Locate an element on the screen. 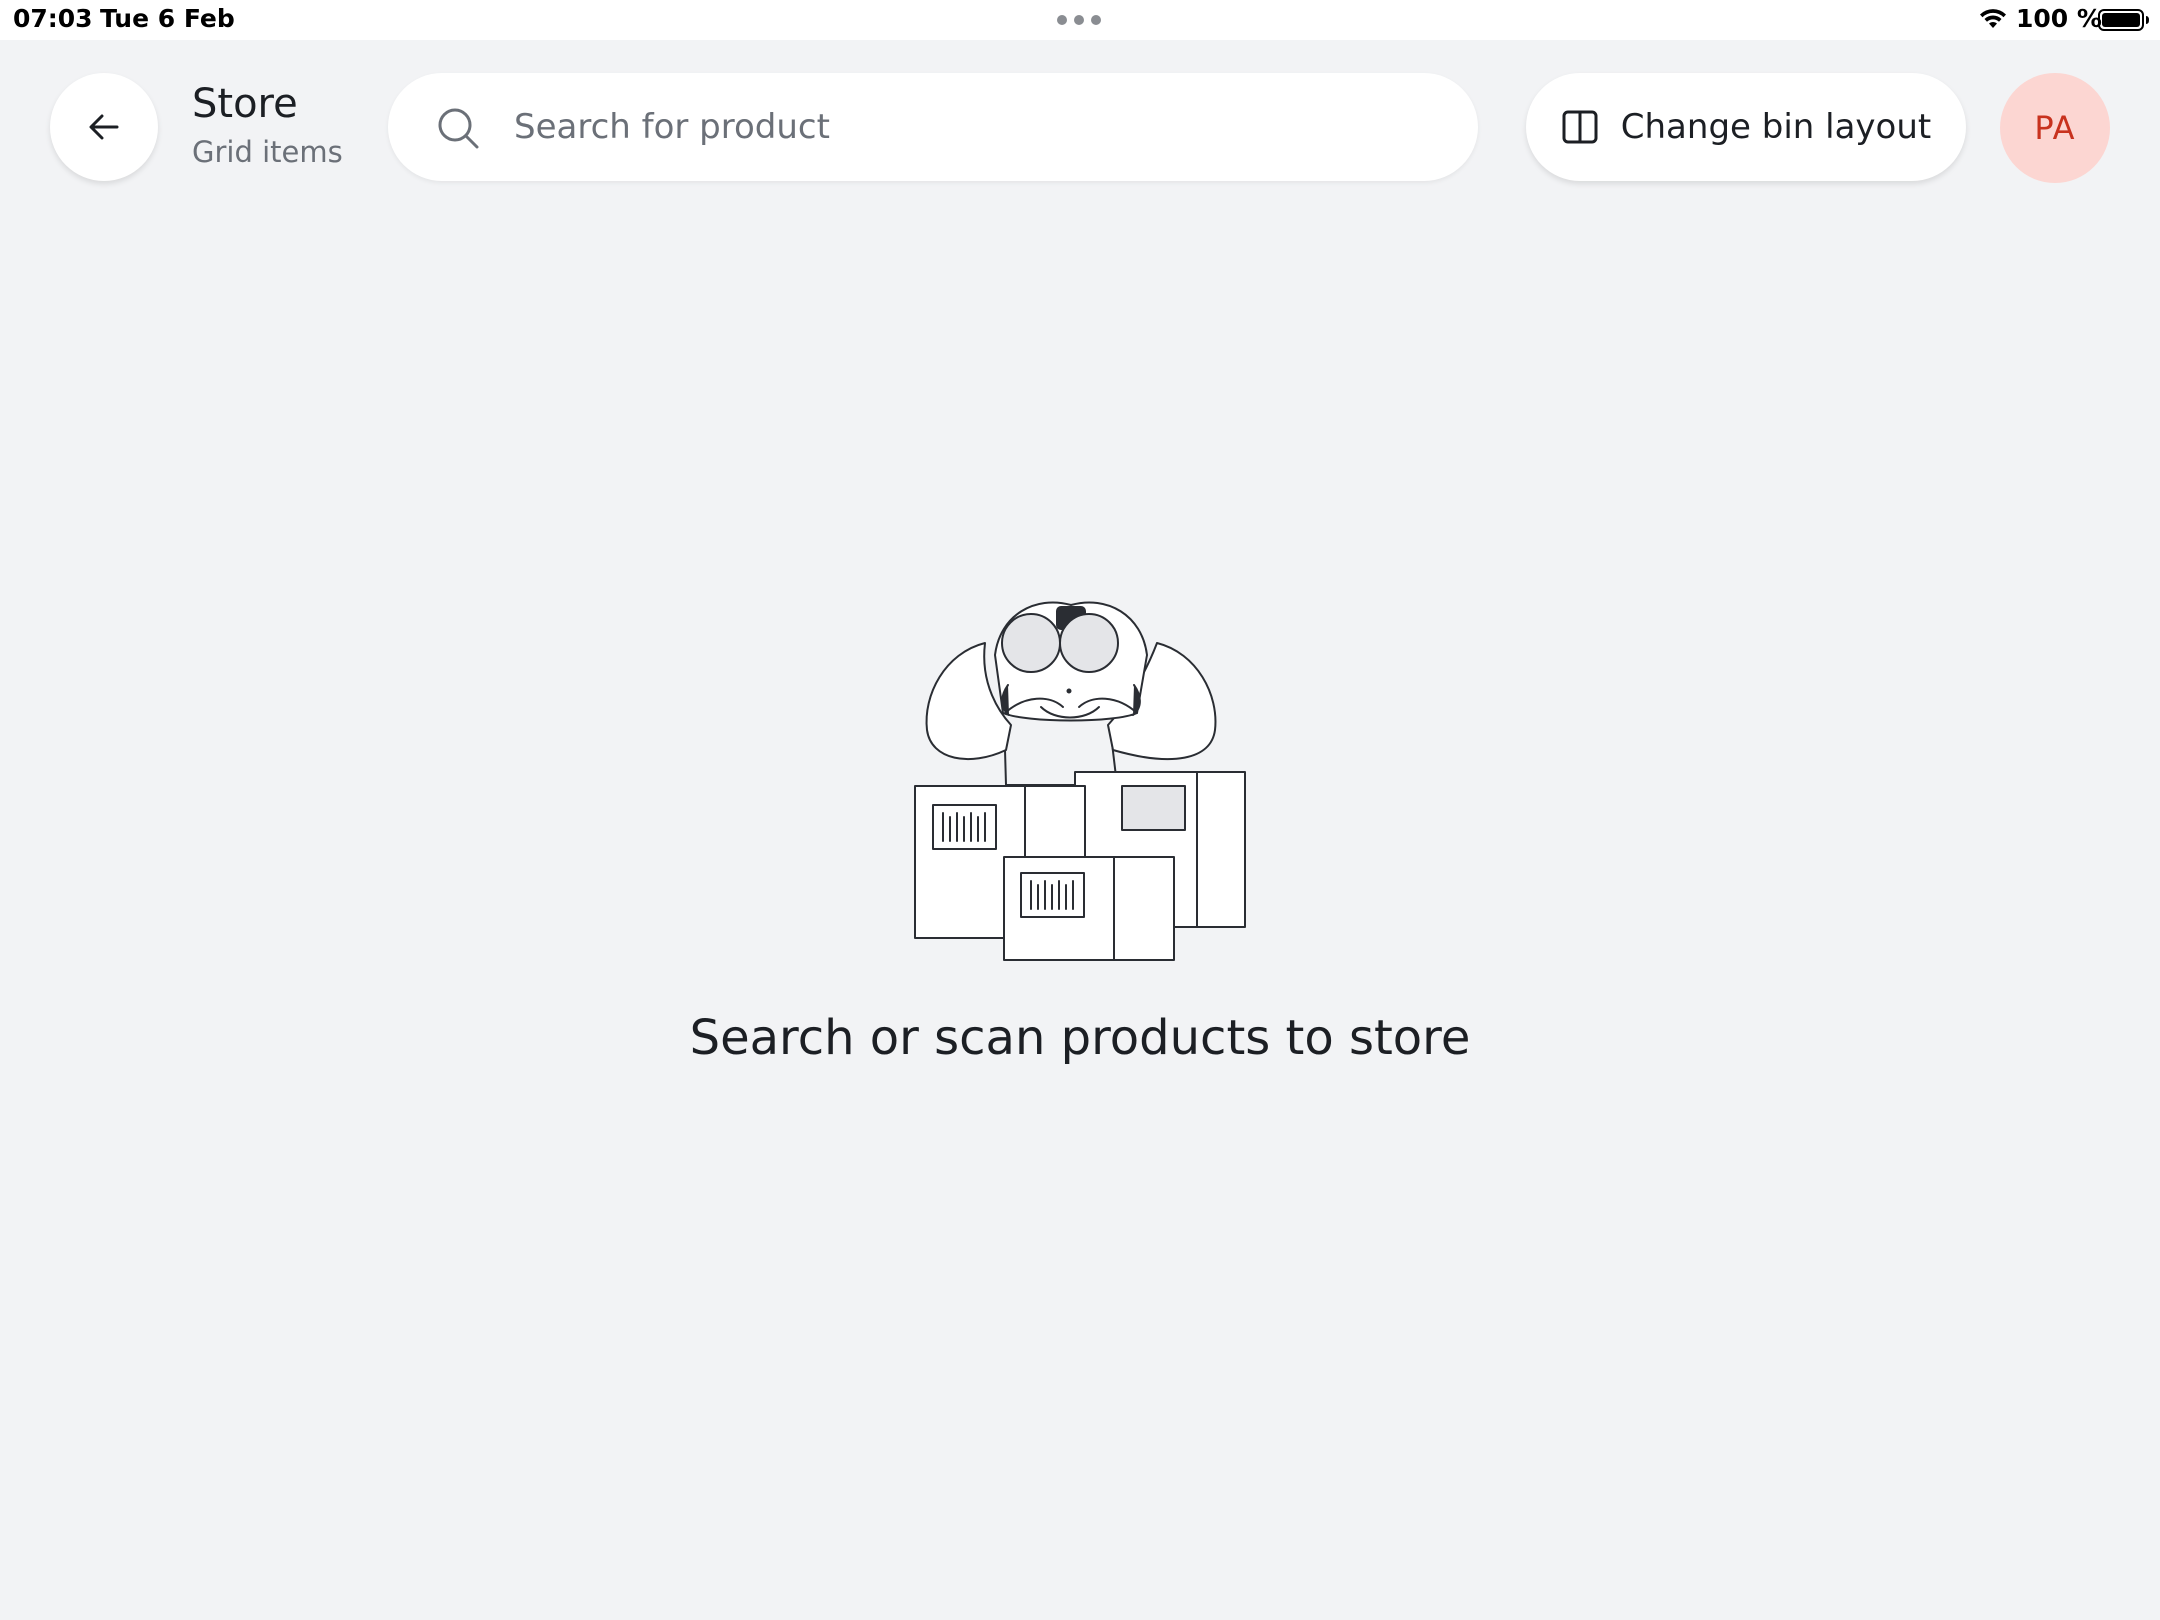  person-with-binoculars-illustration is located at coordinates (1080, 781).